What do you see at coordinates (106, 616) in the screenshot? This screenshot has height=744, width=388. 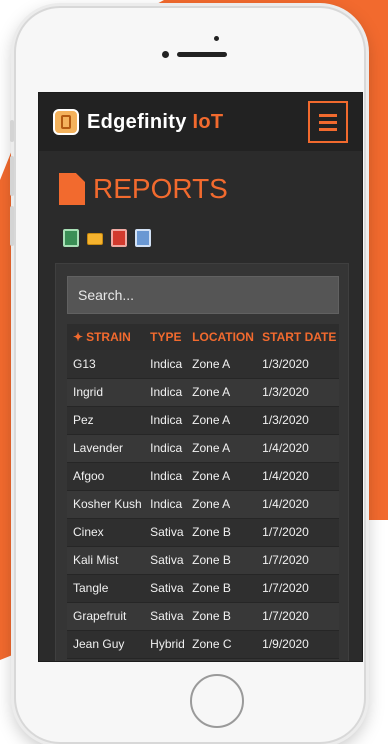 I see `cell-strain: Grapefruit` at bounding box center [106, 616].